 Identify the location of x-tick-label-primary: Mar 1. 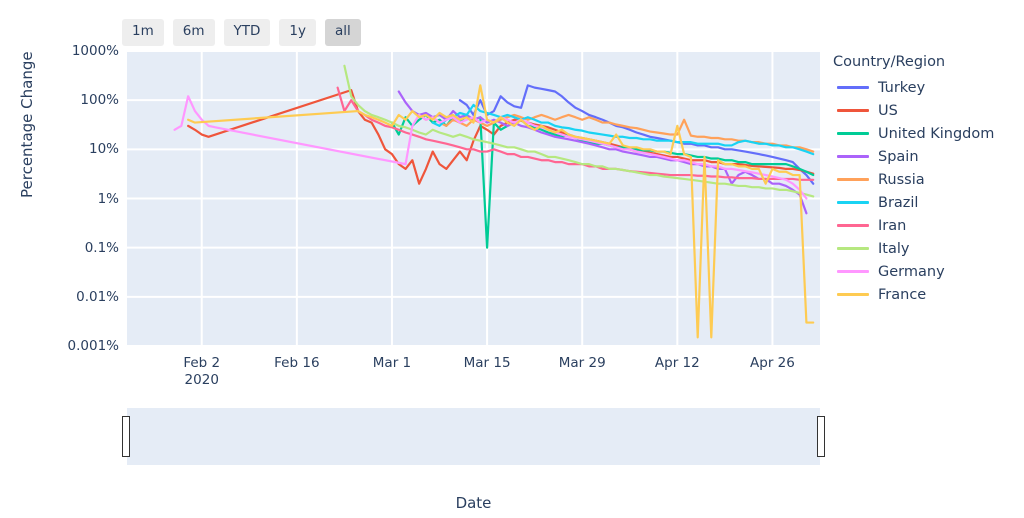
(392, 363).